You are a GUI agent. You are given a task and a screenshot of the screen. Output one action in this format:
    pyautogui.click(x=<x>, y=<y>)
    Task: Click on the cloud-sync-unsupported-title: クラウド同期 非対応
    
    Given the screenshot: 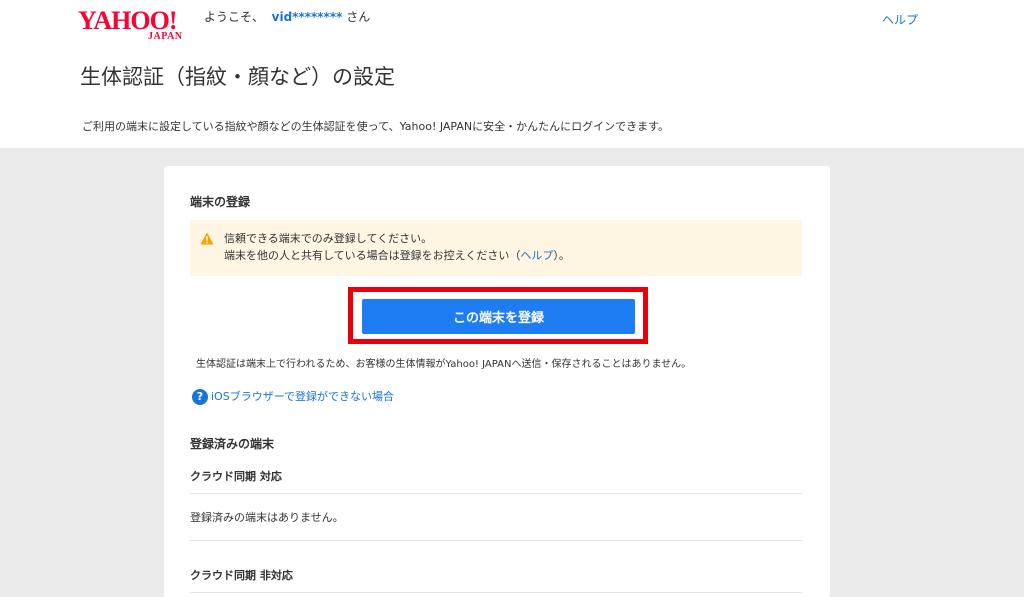 What is the action you would take?
    pyautogui.click(x=241, y=575)
    